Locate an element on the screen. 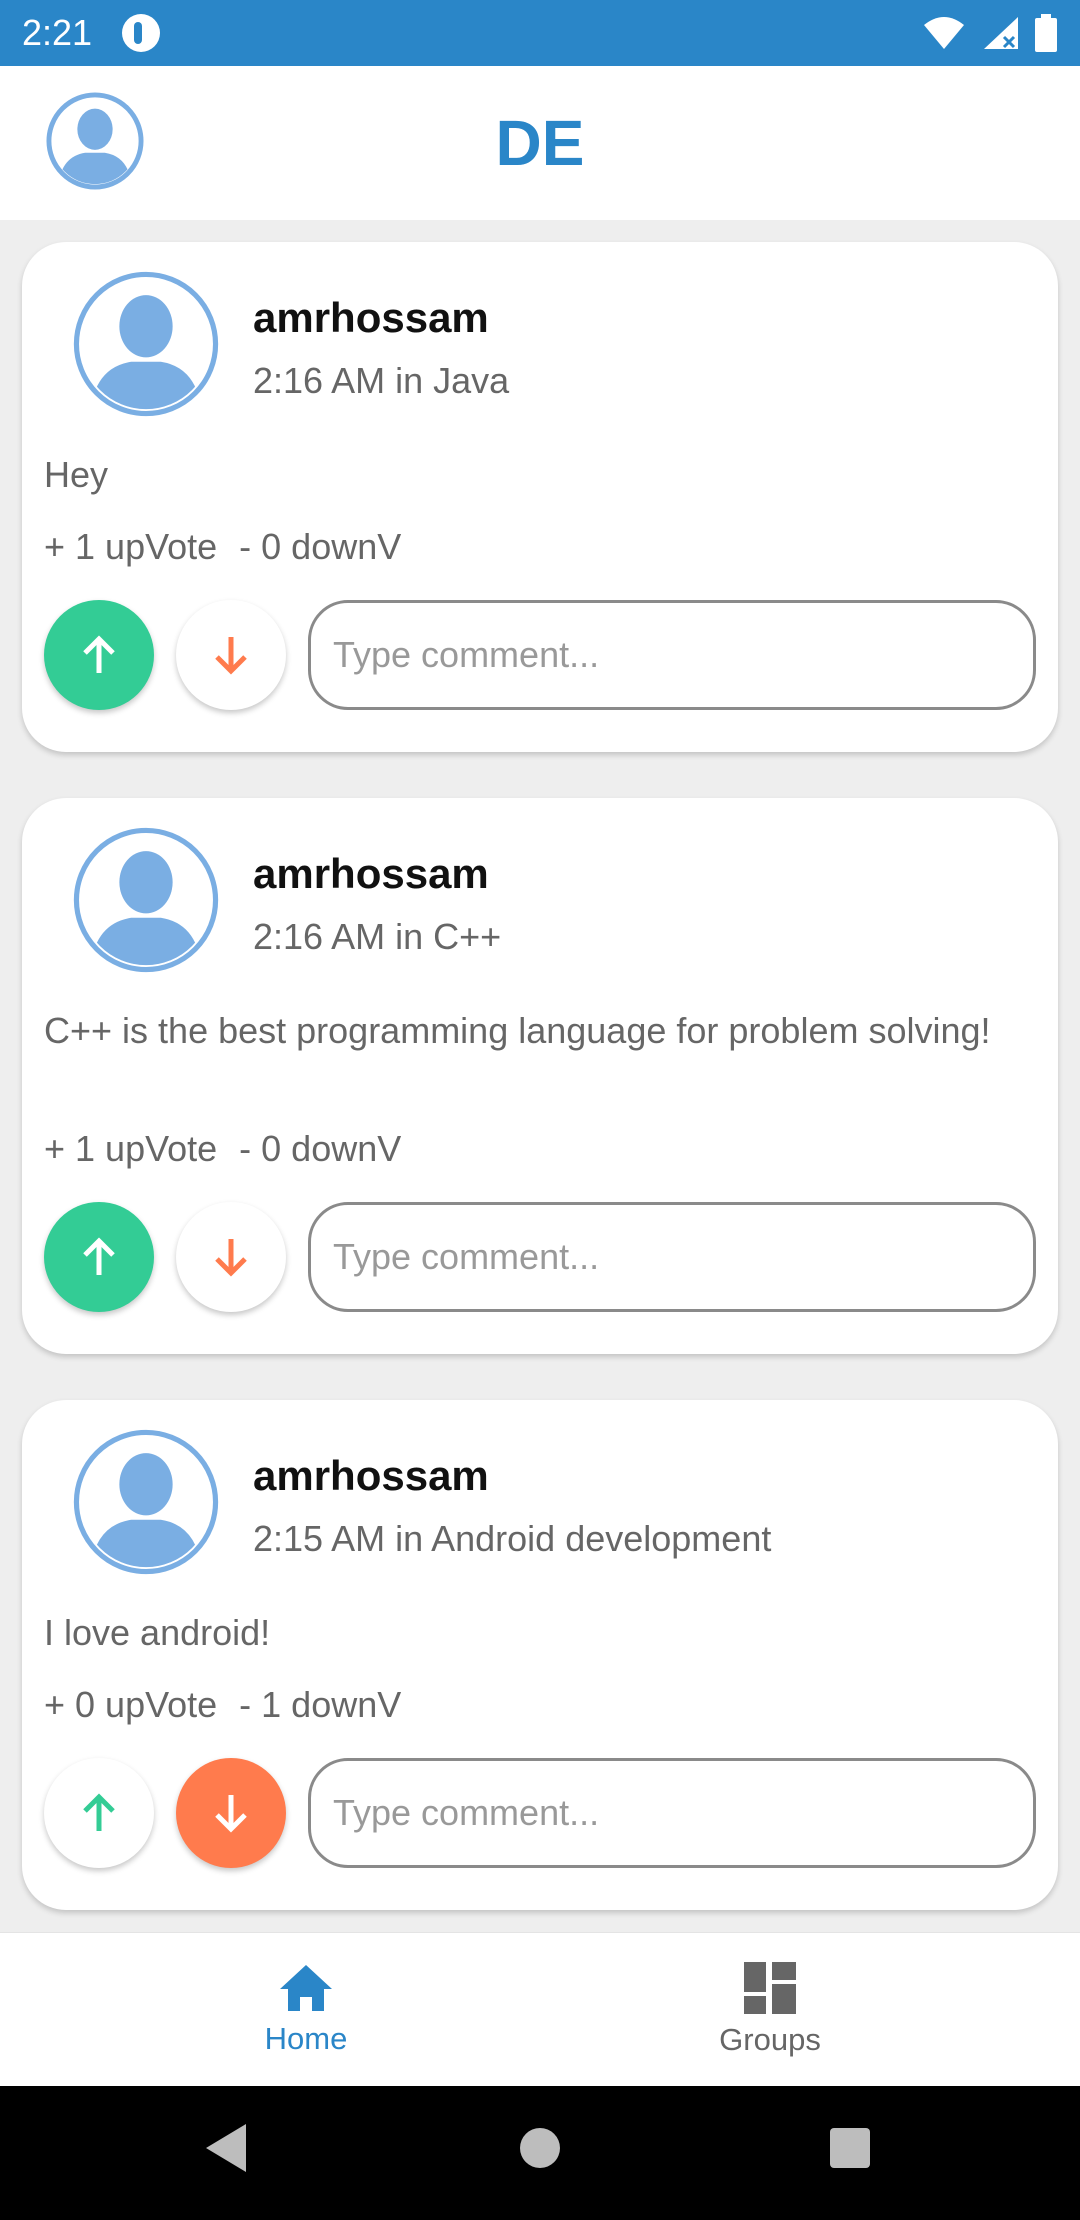 This screenshot has height=2220, width=1080. bottom-navigation: Home Groups is located at coordinates (540, 2009).